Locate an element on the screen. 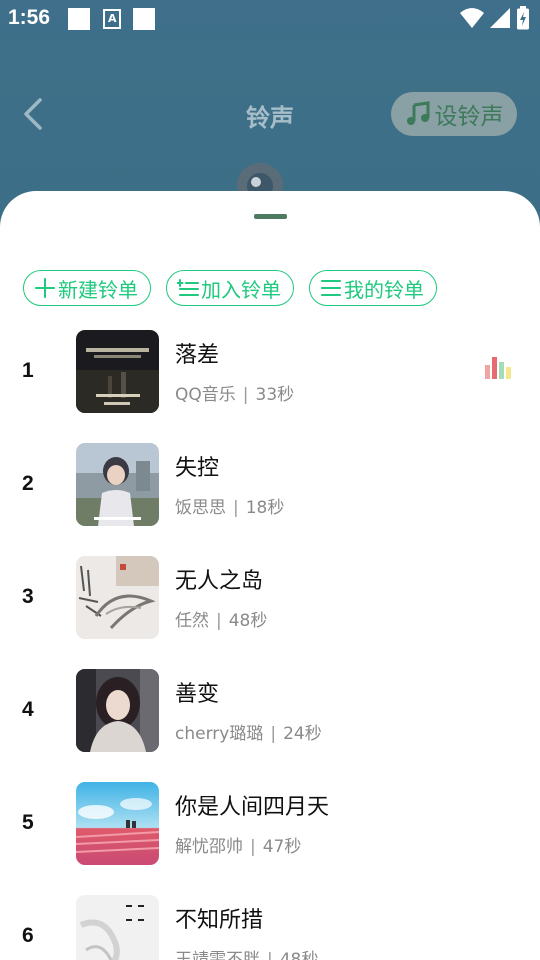 Image resolution: width=540 pixels, height=960 pixels. ringtone-meta: 饭思思 | 18秒 is located at coordinates (229, 505).